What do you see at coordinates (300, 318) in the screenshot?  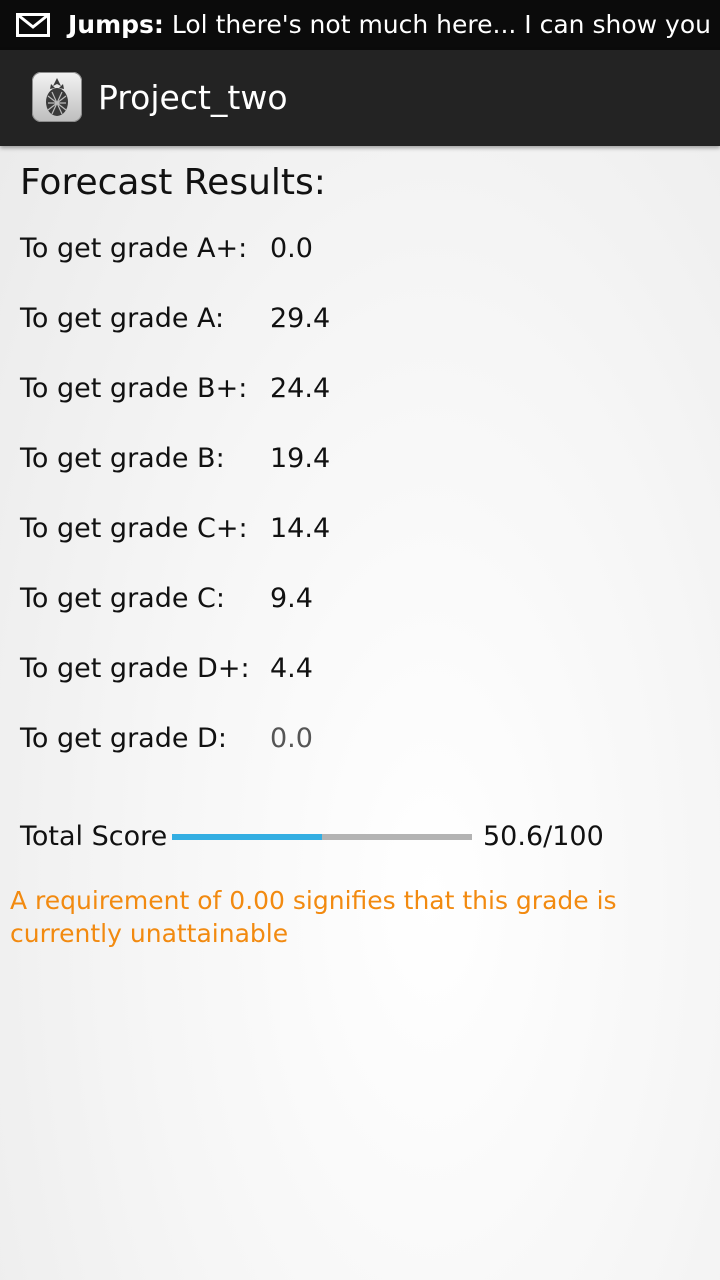 I see `grade-value: 29.4` at bounding box center [300, 318].